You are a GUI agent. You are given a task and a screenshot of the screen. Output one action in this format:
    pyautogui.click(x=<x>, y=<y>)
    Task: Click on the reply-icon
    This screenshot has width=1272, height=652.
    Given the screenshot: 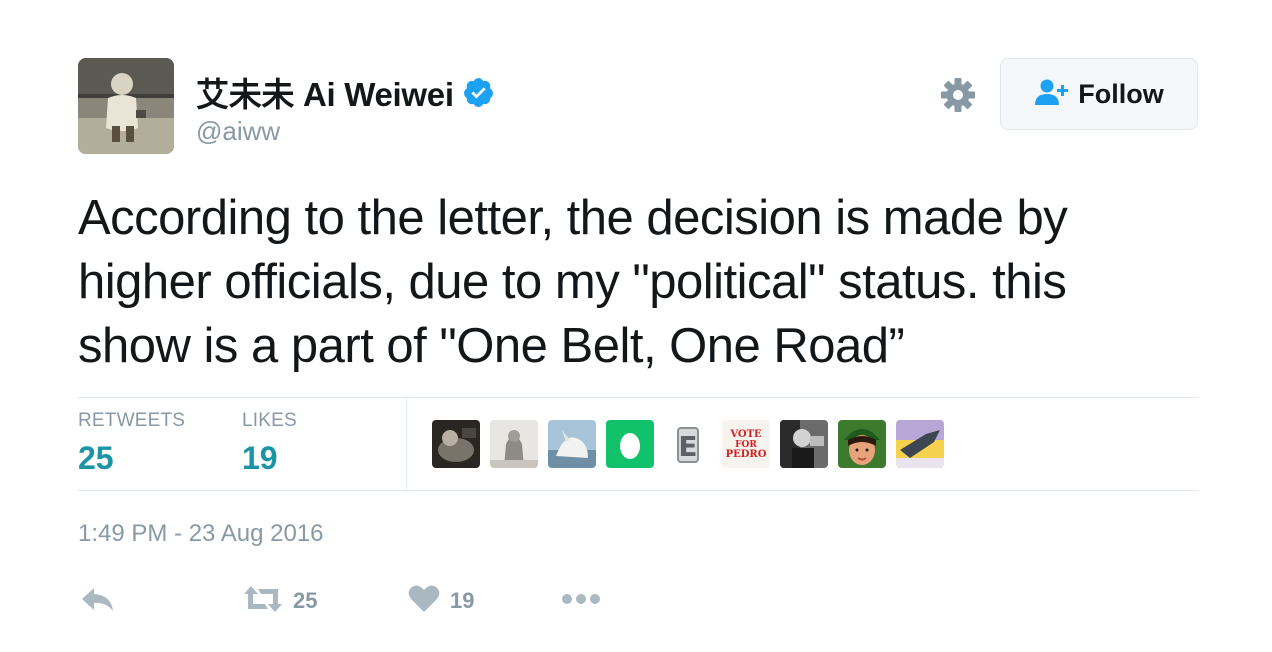 What is the action you would take?
    pyautogui.click(x=98, y=601)
    